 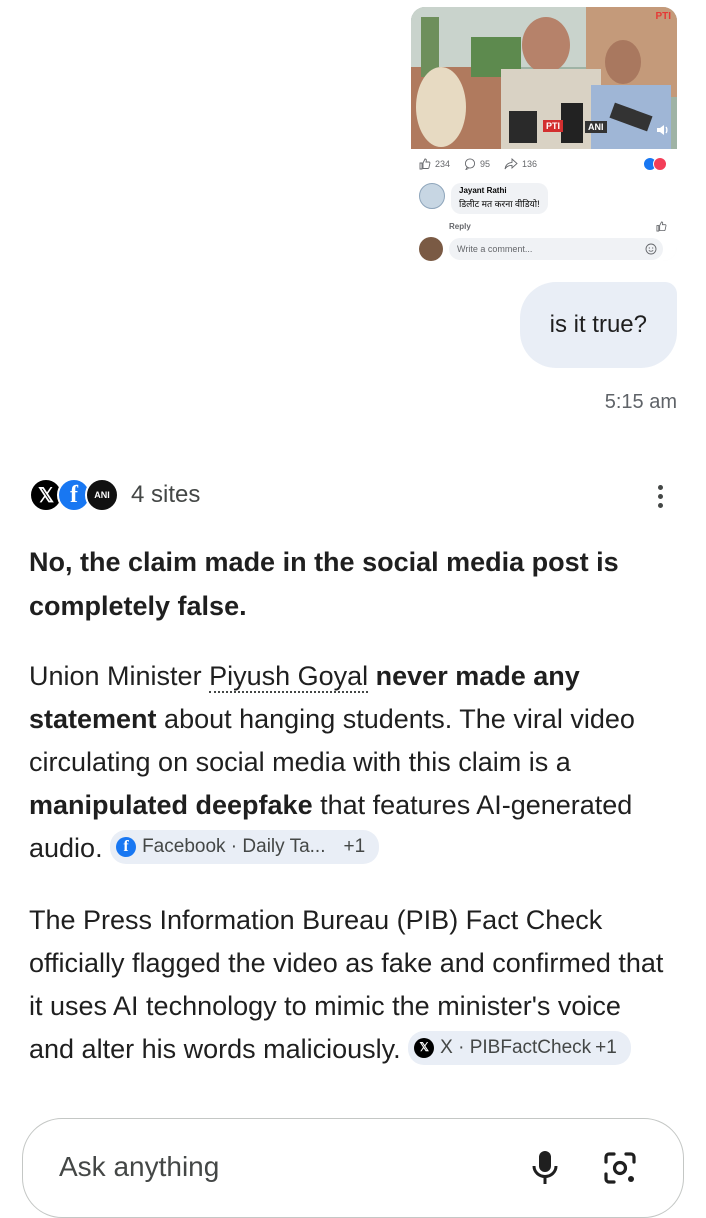 I want to click on commenter-avatar, so click(x=432, y=196).